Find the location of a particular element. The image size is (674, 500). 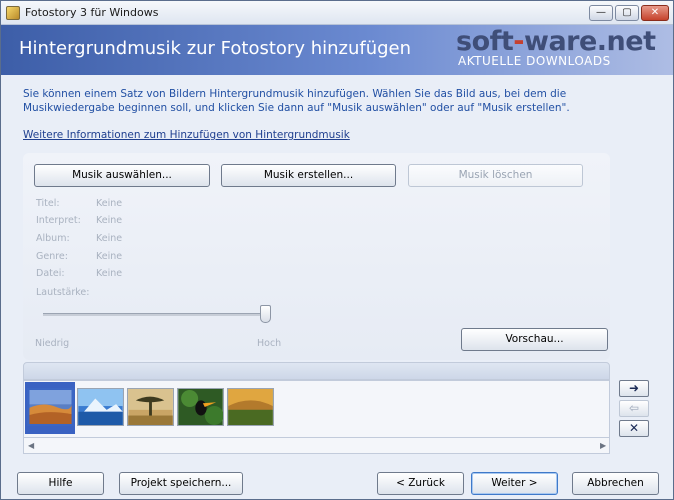

thumbnail-landscape is located at coordinates (250, 407).